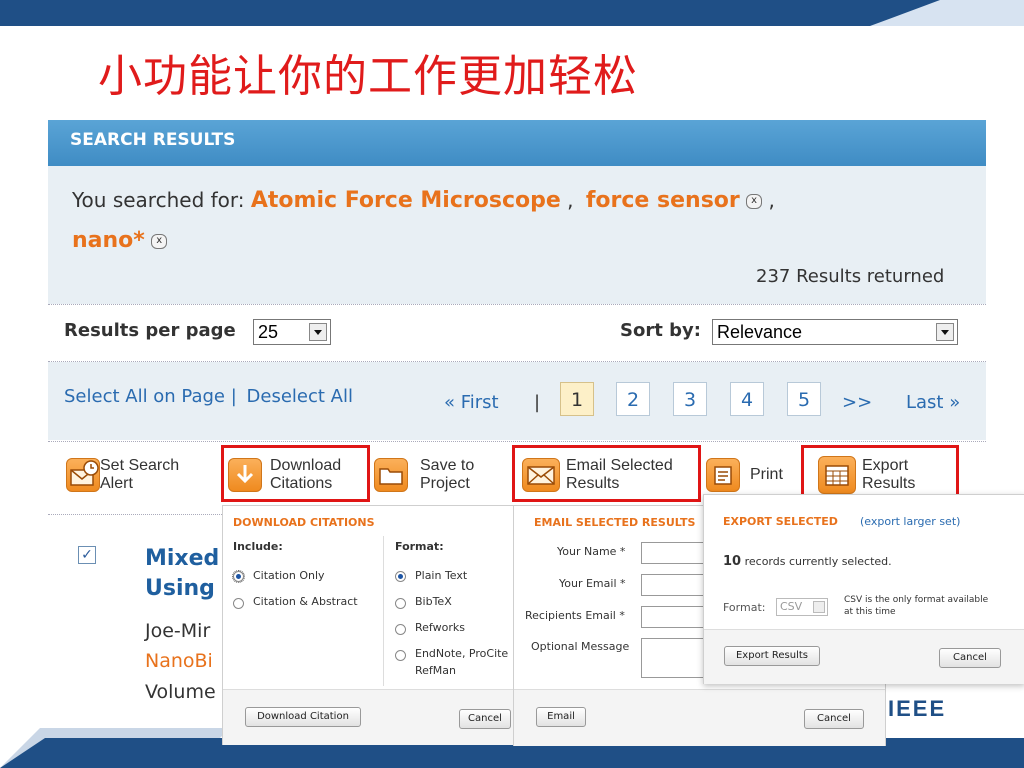 The image size is (1024, 768). I want to click on folder-icon, so click(391, 475).